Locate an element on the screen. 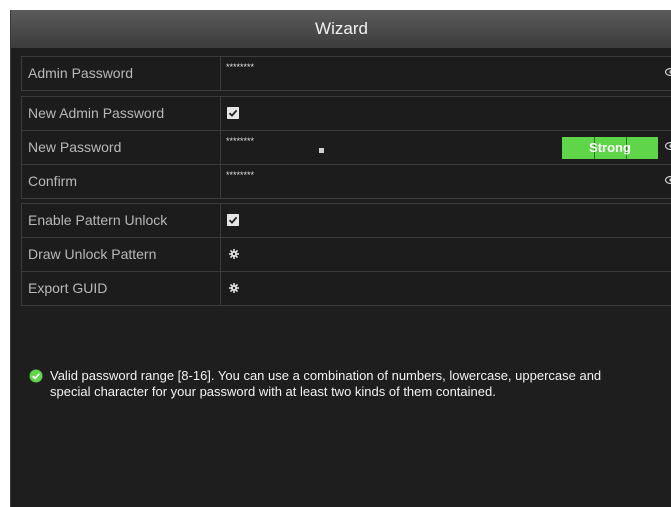  new-password-value: ******** is located at coordinates (240, 141).